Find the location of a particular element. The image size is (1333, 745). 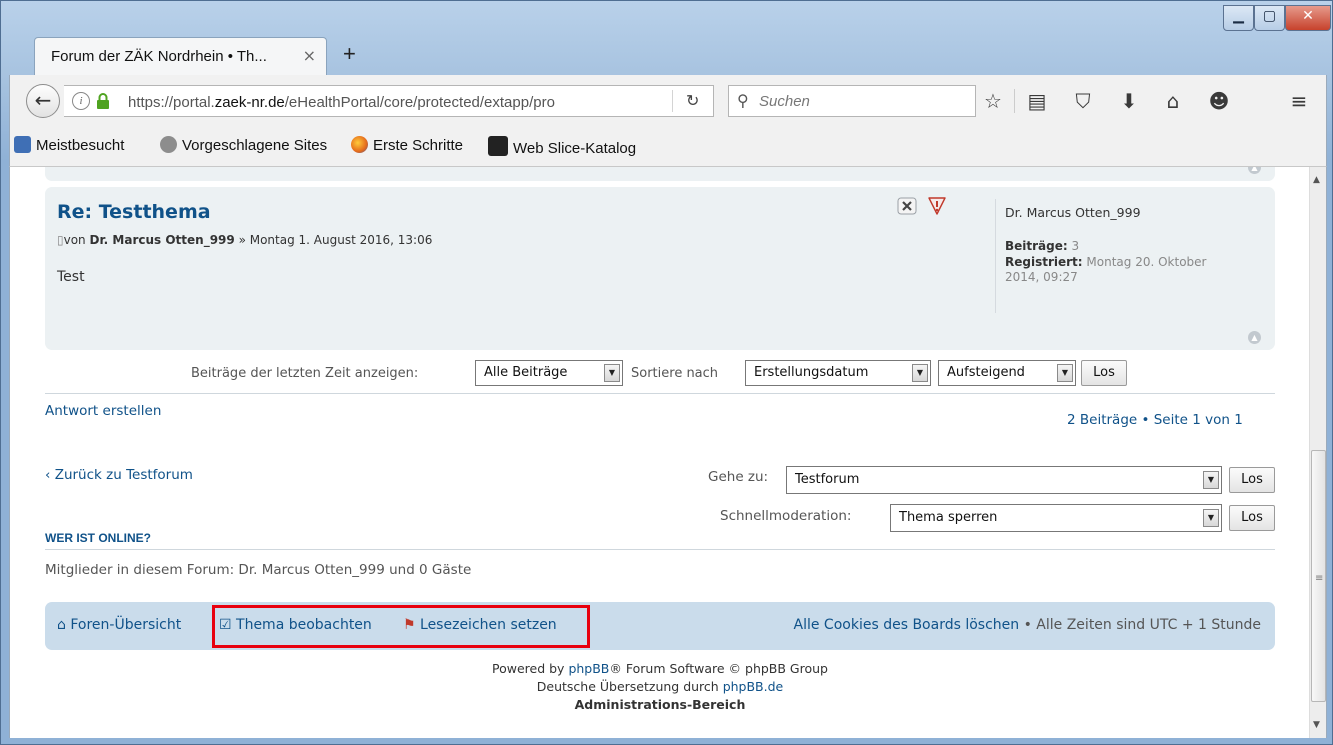

previous-post-bottom: ▲ is located at coordinates (660, 174).